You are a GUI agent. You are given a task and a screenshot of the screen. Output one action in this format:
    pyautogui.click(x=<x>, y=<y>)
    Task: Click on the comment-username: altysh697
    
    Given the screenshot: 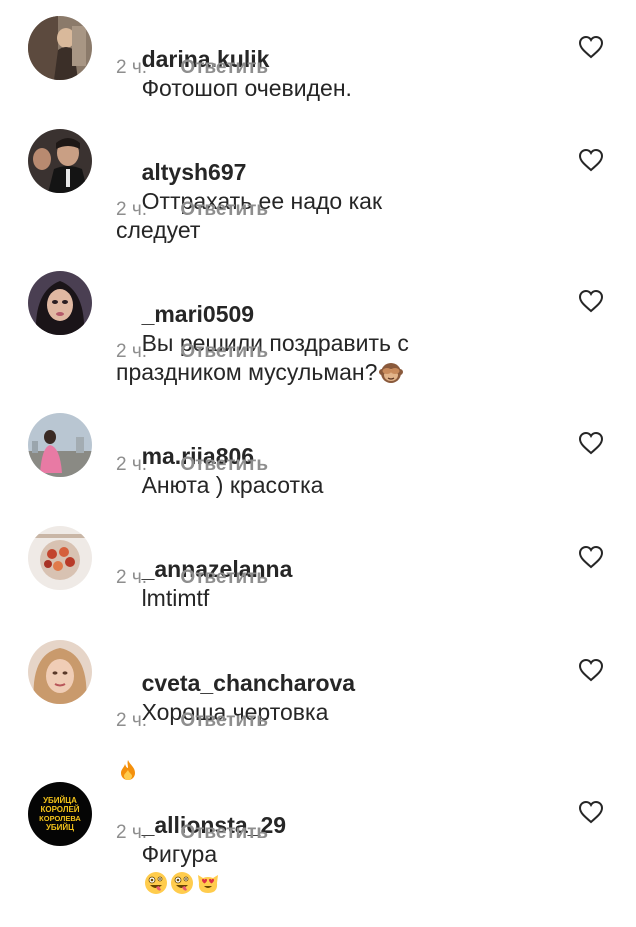 What is the action you would take?
    pyautogui.click(x=194, y=172)
    